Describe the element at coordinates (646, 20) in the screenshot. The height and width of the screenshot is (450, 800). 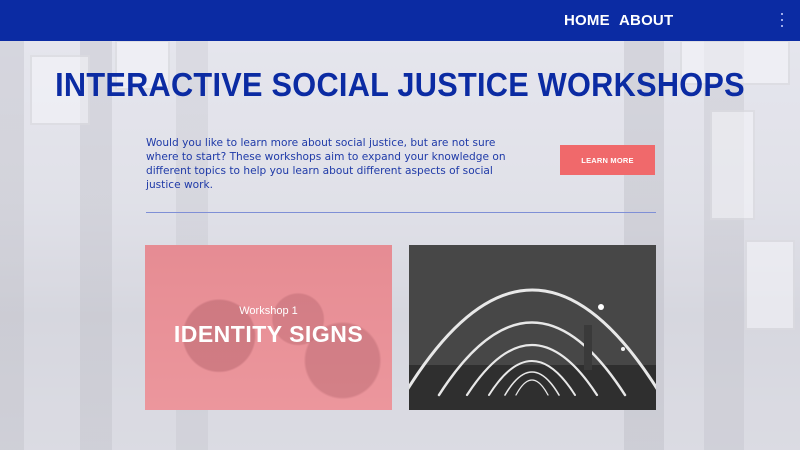
I see `nav-about-link: ABOUT` at that location.